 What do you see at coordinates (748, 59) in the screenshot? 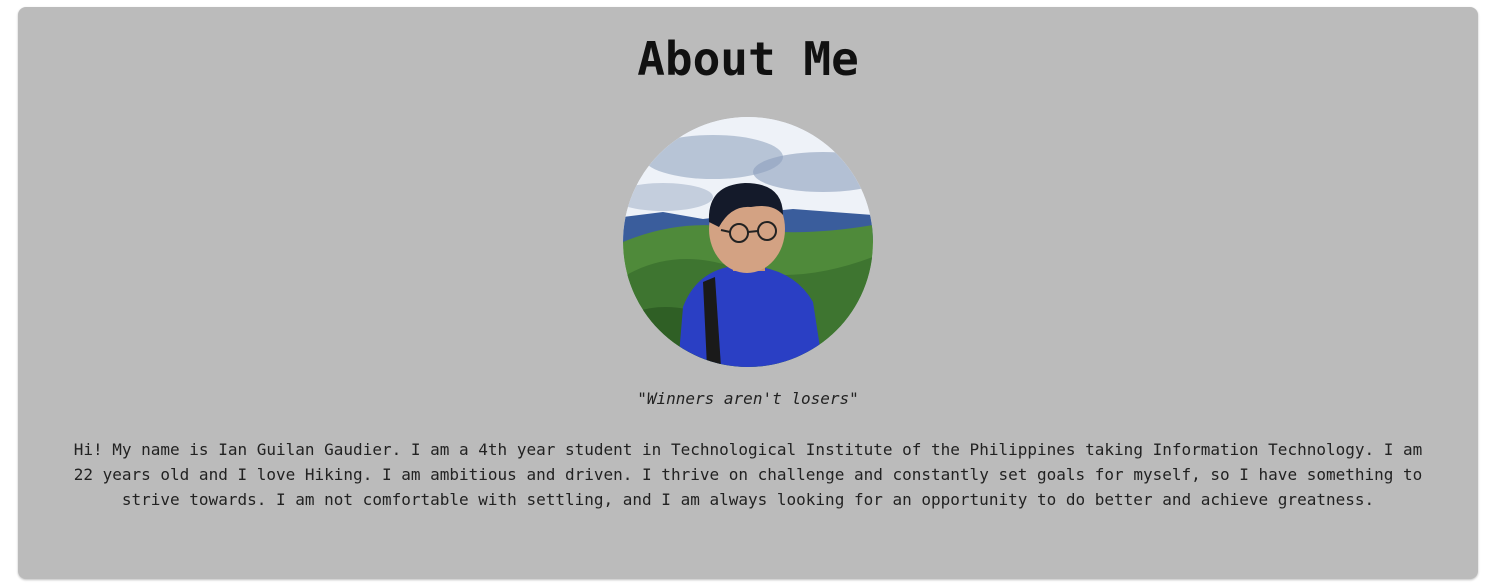
I see `page-title: About Me` at bounding box center [748, 59].